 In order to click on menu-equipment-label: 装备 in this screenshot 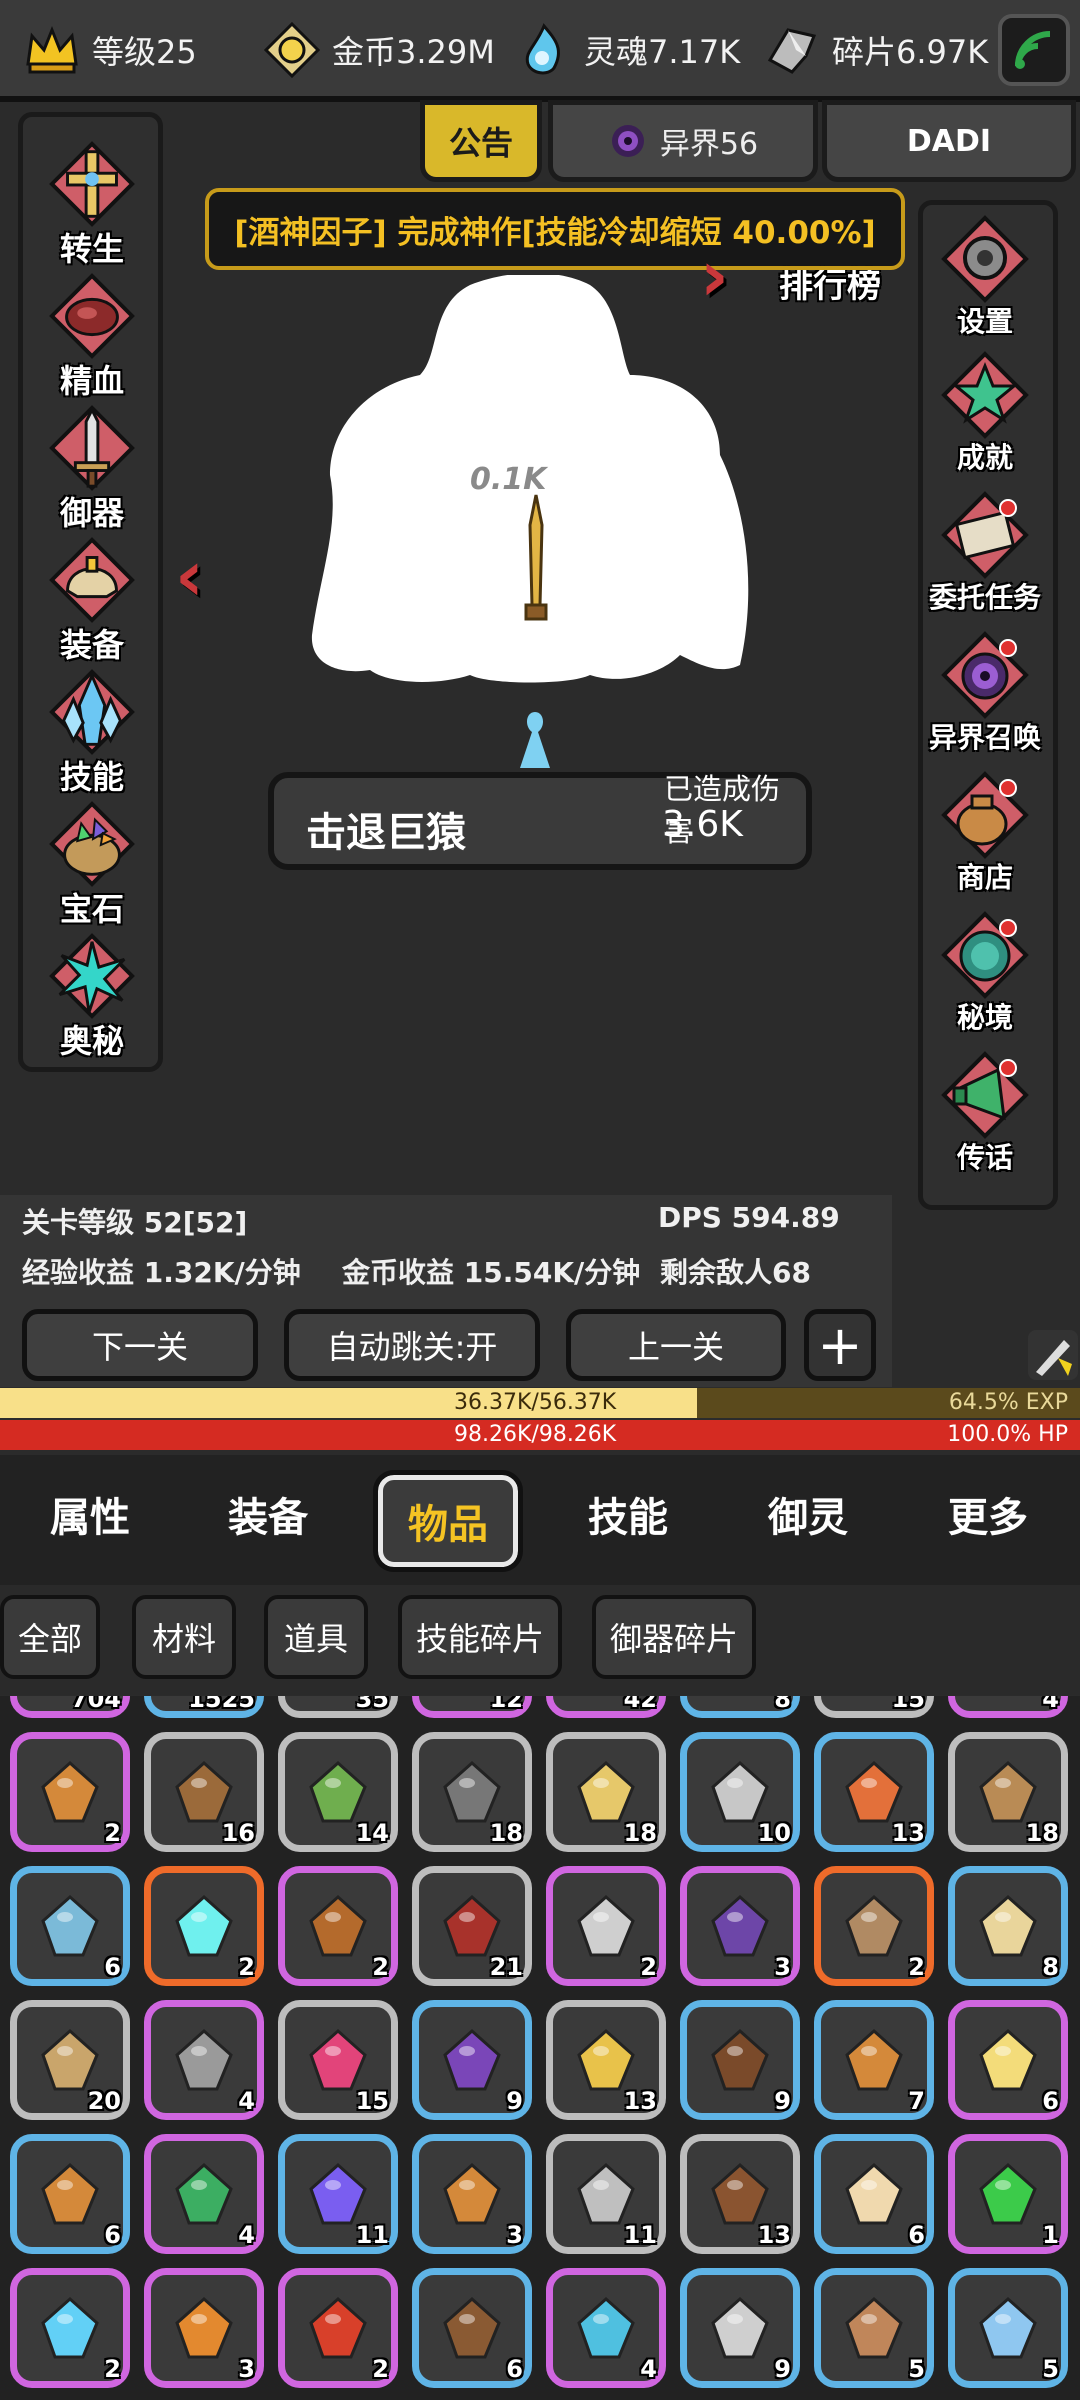, I will do `click(91, 645)`.